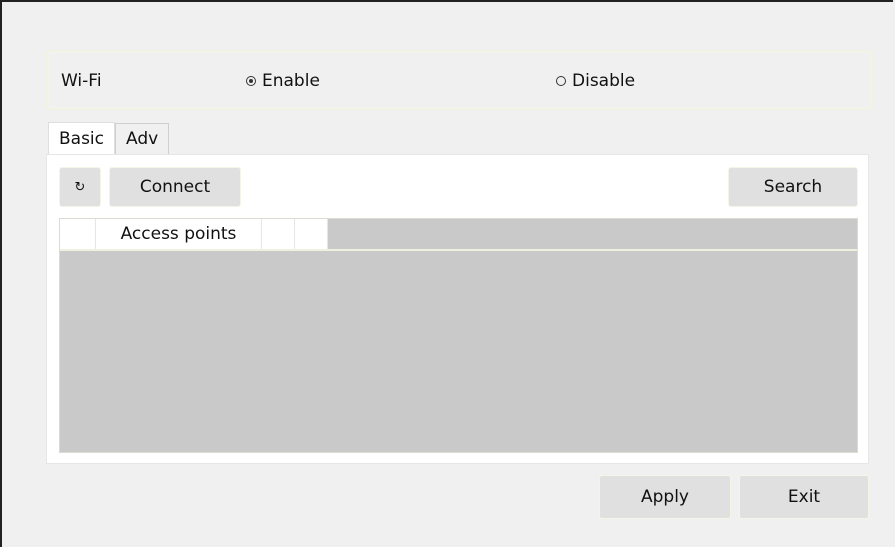  I want to click on settings-tabs: Basic Adv, so click(109, 138).